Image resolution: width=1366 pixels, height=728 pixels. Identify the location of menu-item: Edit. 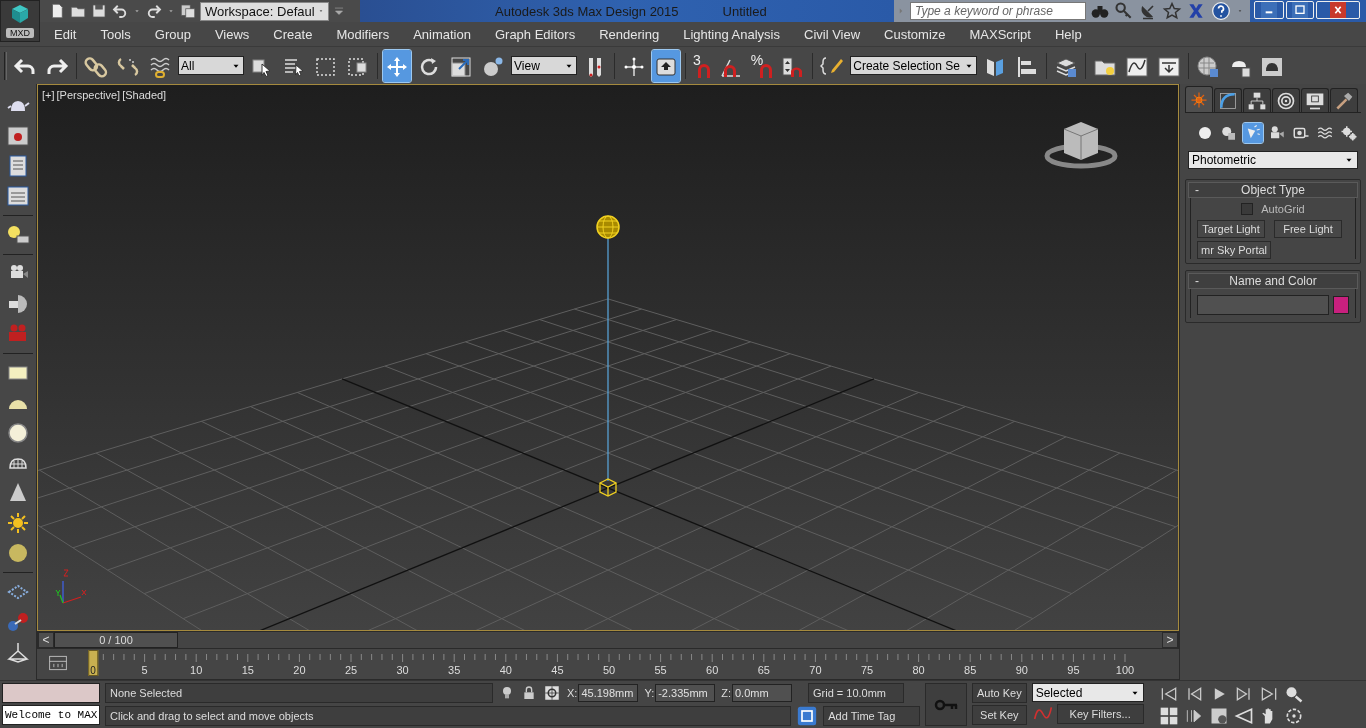
(65, 34).